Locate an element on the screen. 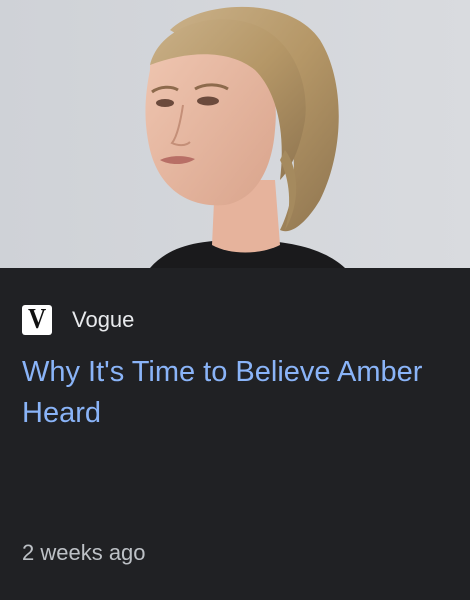 Image resolution: width=470 pixels, height=600 pixels. source-row: V Vogue is located at coordinates (78, 320).